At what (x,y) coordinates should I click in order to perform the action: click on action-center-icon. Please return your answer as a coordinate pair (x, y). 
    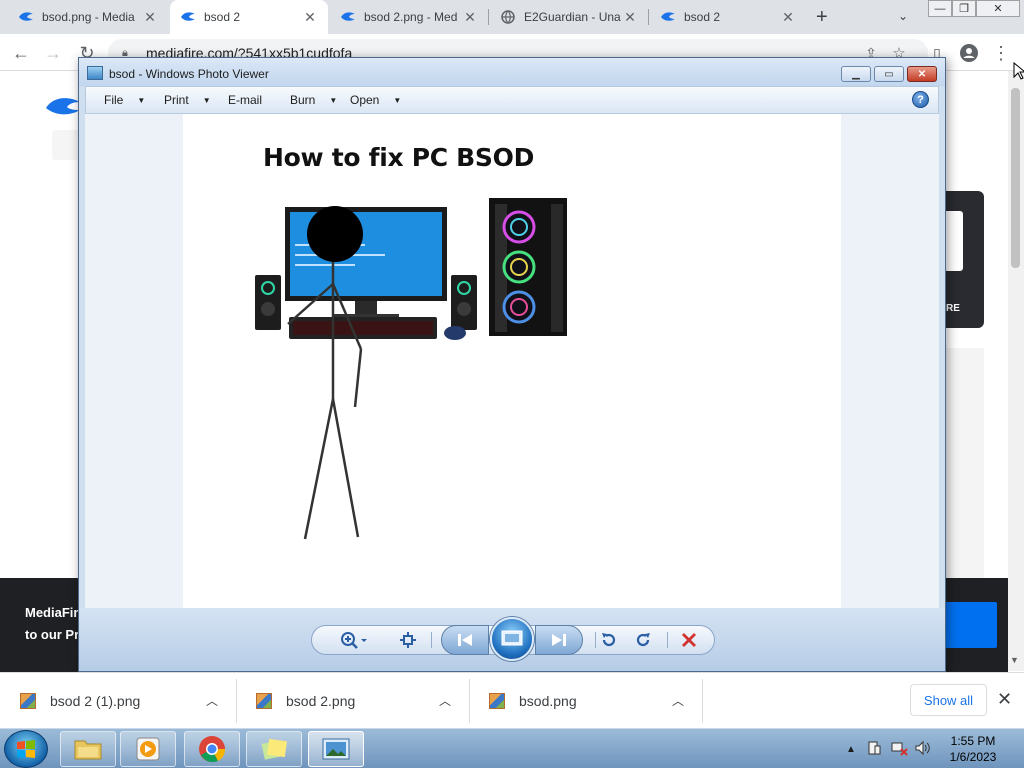
    Looking at the image, I should click on (874, 749).